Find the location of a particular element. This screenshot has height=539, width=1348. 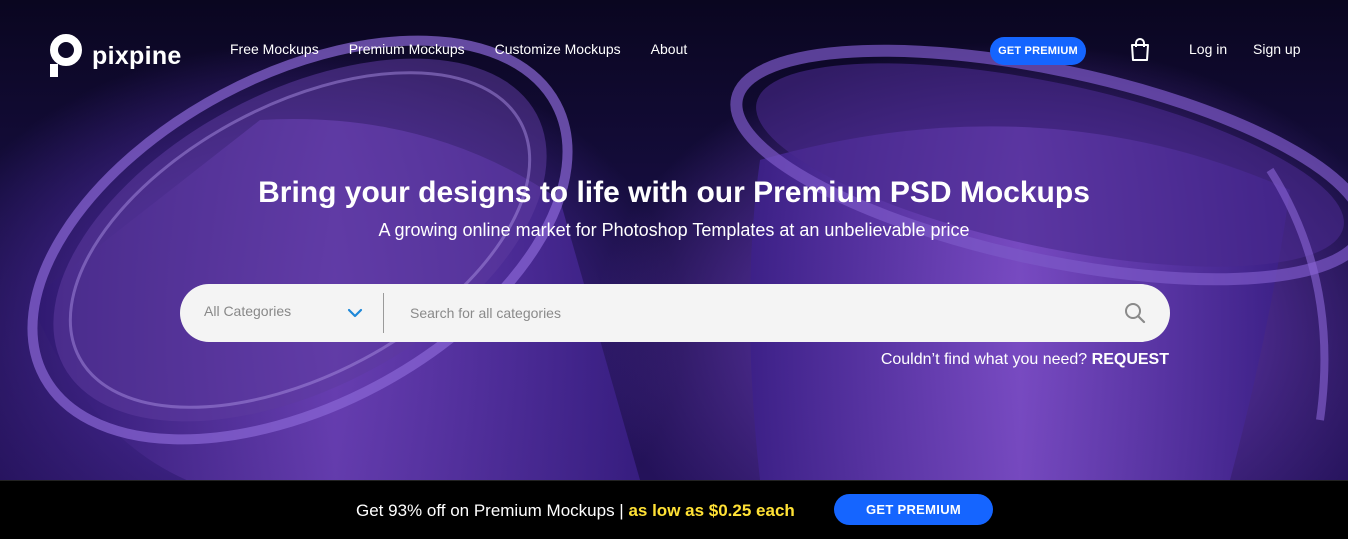

promo-message: Get 93% off on Premium Mockups | is located at coordinates (490, 510).